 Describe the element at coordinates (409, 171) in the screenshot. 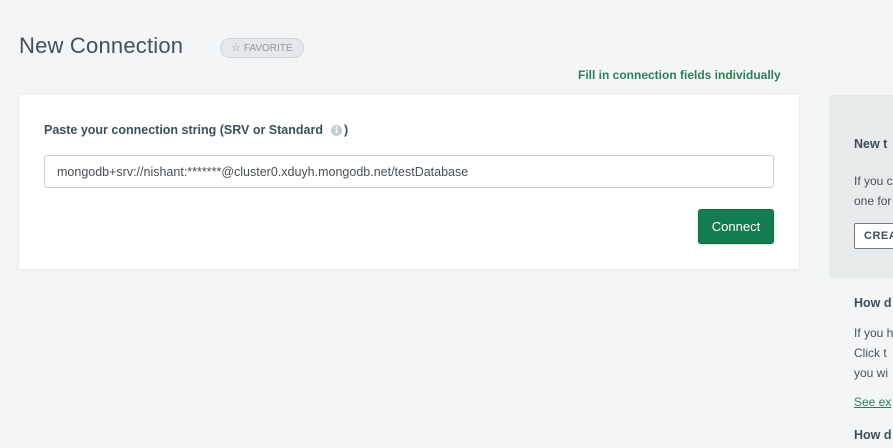

I see `connection-string-input` at that location.